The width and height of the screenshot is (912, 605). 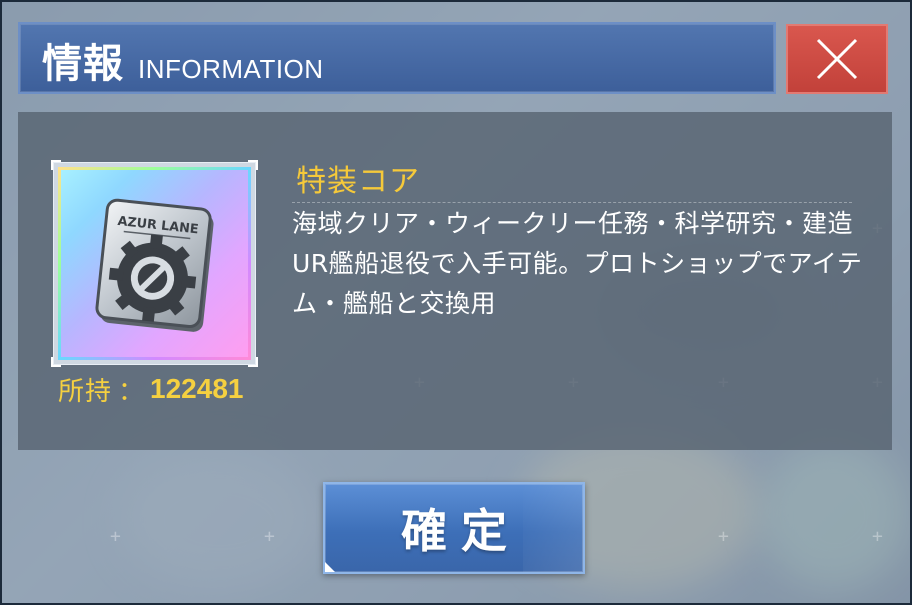 I want to click on confirm-button: 確定, so click(x=454, y=528).